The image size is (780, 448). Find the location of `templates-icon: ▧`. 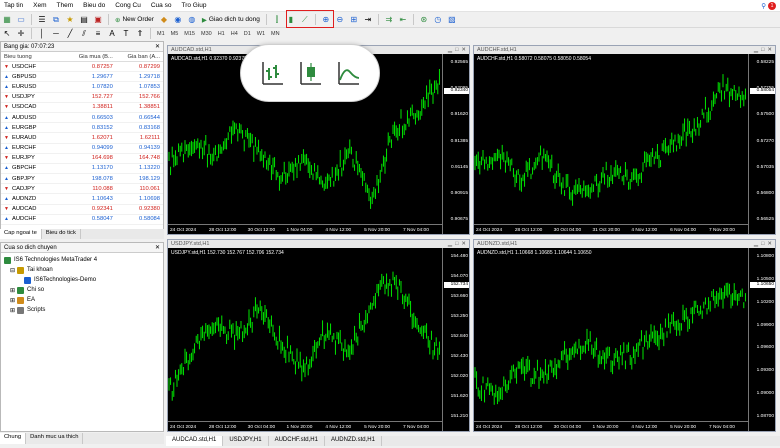

templates-icon: ▧ is located at coordinates (452, 20).